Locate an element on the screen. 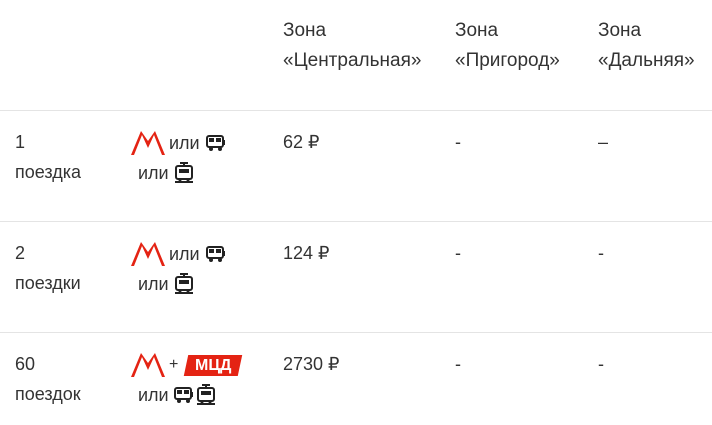  header-zone-far: Зона «Дальняя» is located at coordinates (646, 45).